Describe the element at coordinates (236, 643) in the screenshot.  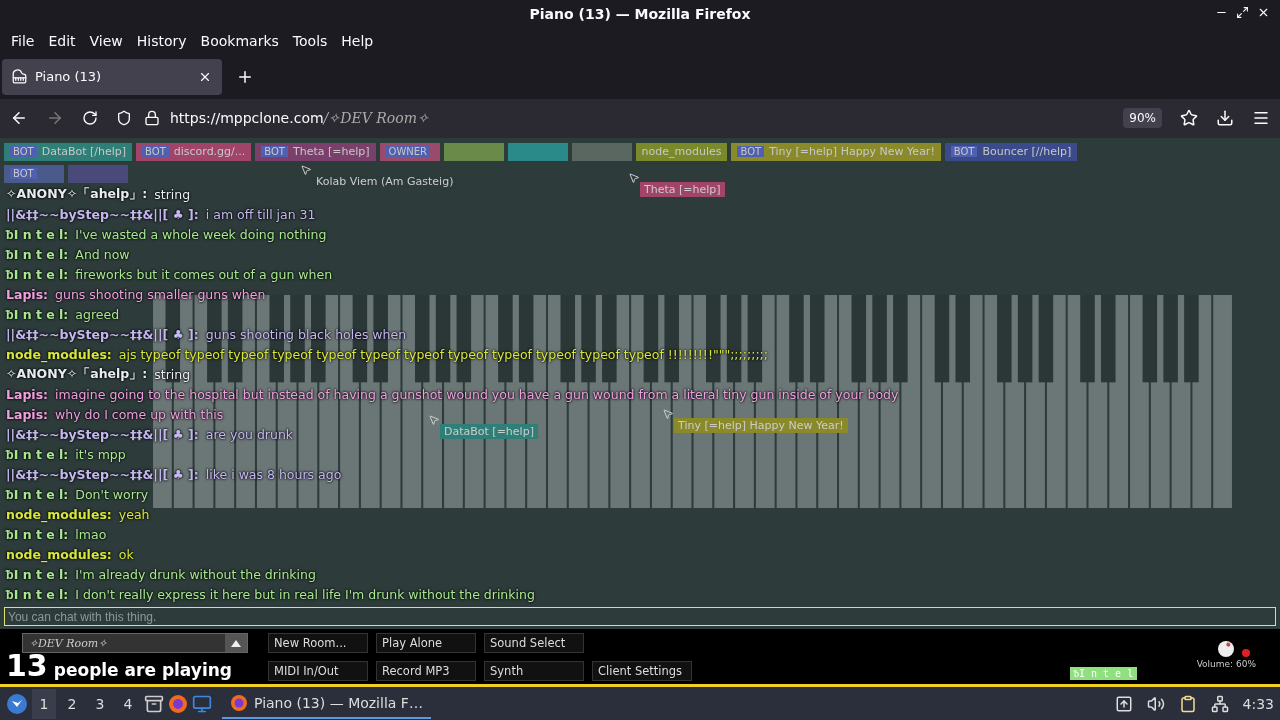
I see `caret-icon` at that location.